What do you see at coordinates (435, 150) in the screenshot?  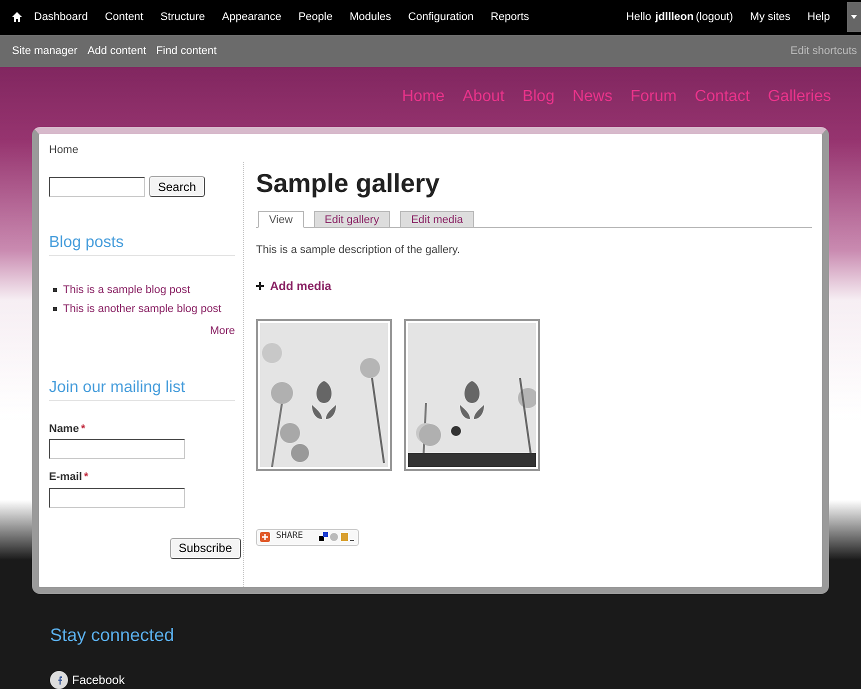 I see `breadcrumb-link: Home` at bounding box center [435, 150].